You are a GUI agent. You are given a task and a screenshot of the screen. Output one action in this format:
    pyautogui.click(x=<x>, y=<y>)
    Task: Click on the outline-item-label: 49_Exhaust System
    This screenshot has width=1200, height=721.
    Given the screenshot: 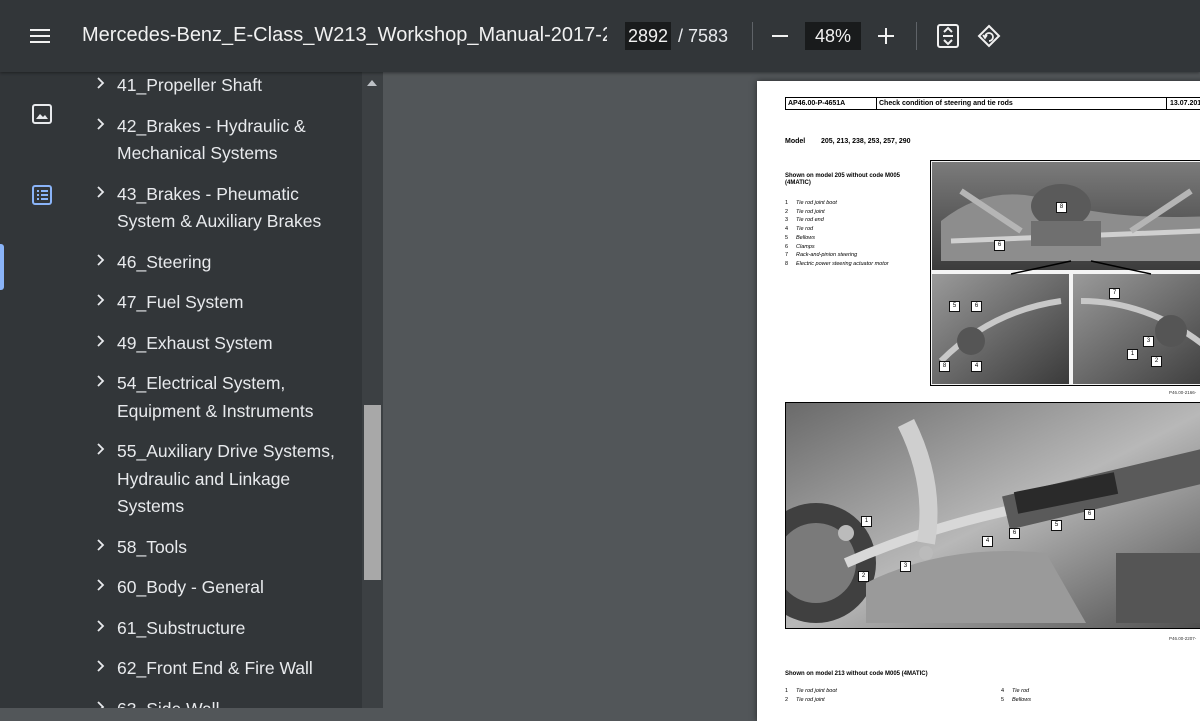 What is the action you would take?
    pyautogui.click(x=195, y=342)
    